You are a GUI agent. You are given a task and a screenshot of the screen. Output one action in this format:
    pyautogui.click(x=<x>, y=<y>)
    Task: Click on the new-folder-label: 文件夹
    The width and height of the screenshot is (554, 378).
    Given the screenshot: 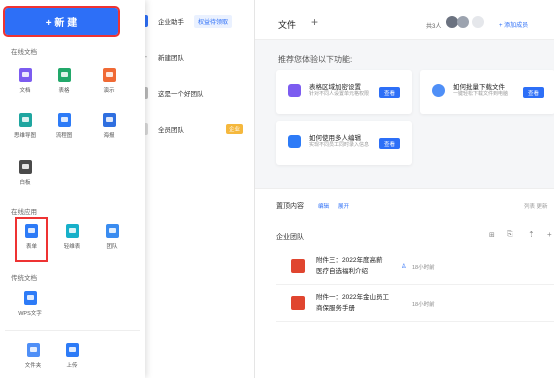 What is the action you would take?
    pyautogui.click(x=33, y=366)
    